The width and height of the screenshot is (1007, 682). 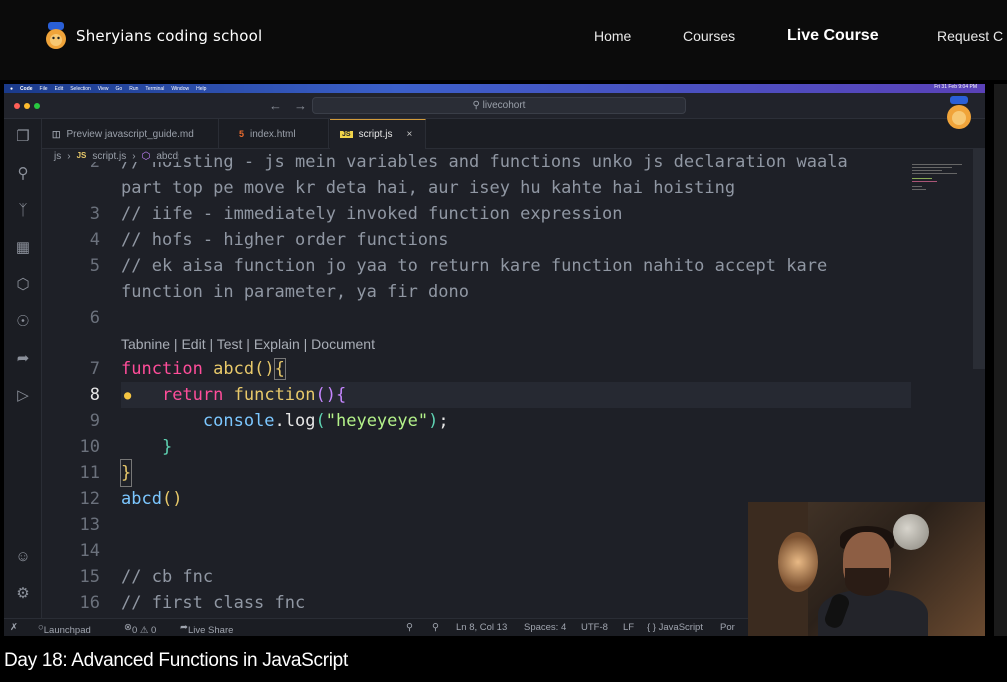 What do you see at coordinates (201, 88) in the screenshot?
I see `menu-help: Help` at bounding box center [201, 88].